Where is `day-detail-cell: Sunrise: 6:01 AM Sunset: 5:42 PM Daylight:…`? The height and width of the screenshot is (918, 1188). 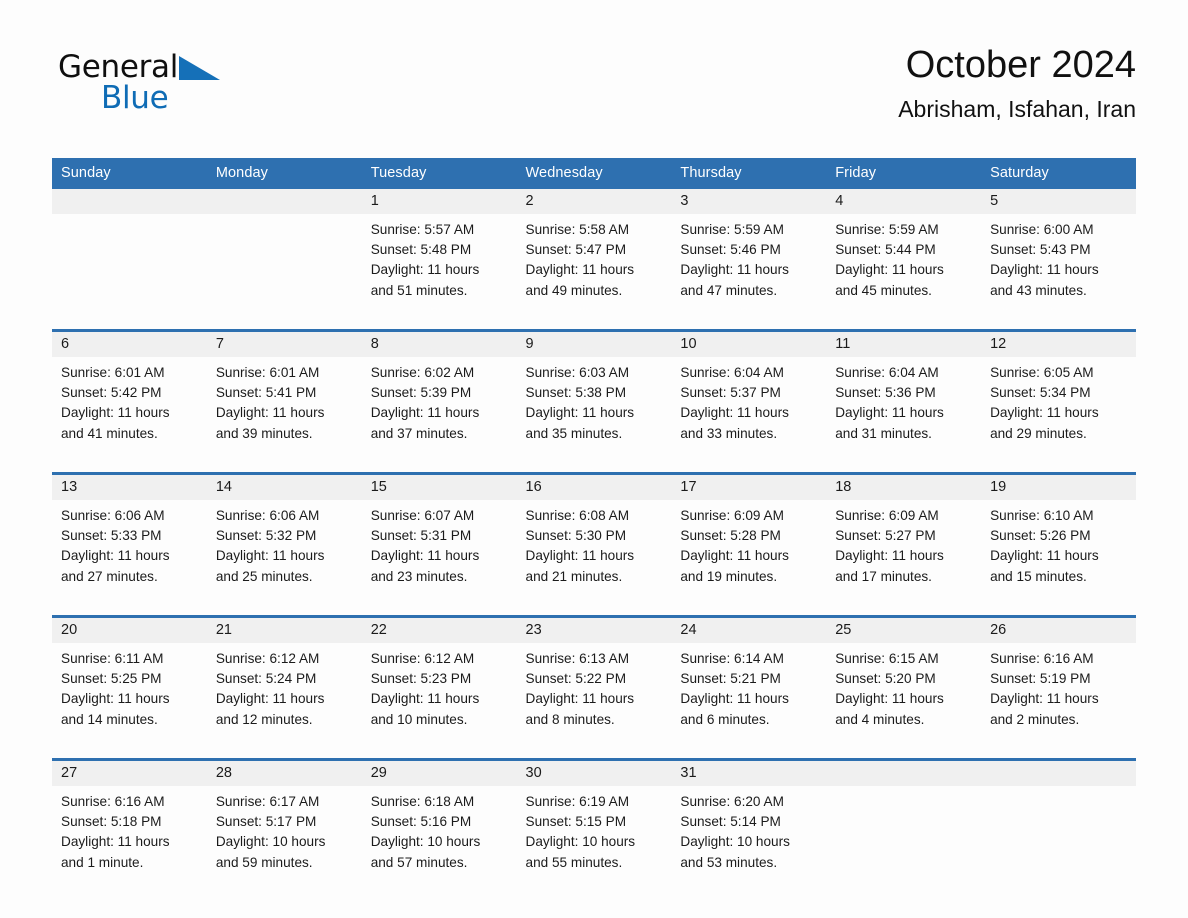
day-detail-cell: Sunrise: 6:01 AM Sunset: 5:42 PM Daylight:… is located at coordinates (129, 409).